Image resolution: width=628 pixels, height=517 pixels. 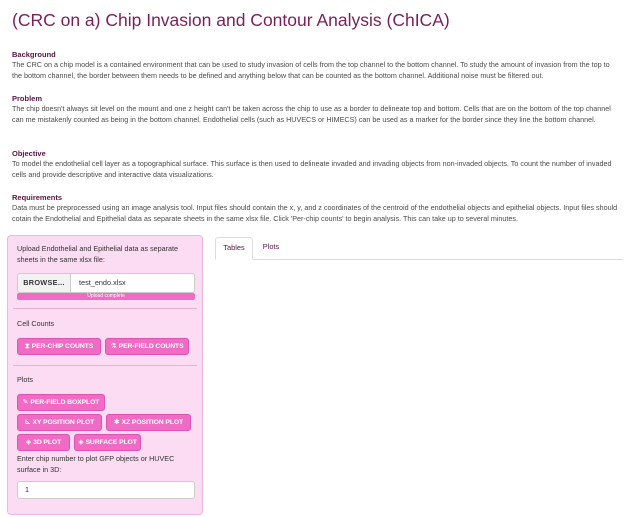 What do you see at coordinates (151, 346) in the screenshot?
I see `per-field-counts-label: PER-FIELD COUNTS` at bounding box center [151, 346].